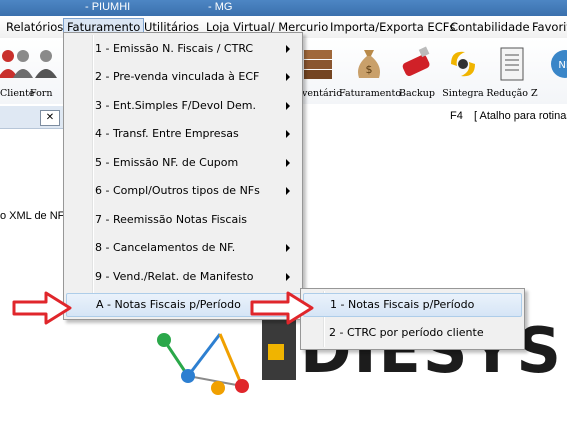  Describe the element at coordinates (417, 65) in the screenshot. I see `usb-drive-icon` at that location.